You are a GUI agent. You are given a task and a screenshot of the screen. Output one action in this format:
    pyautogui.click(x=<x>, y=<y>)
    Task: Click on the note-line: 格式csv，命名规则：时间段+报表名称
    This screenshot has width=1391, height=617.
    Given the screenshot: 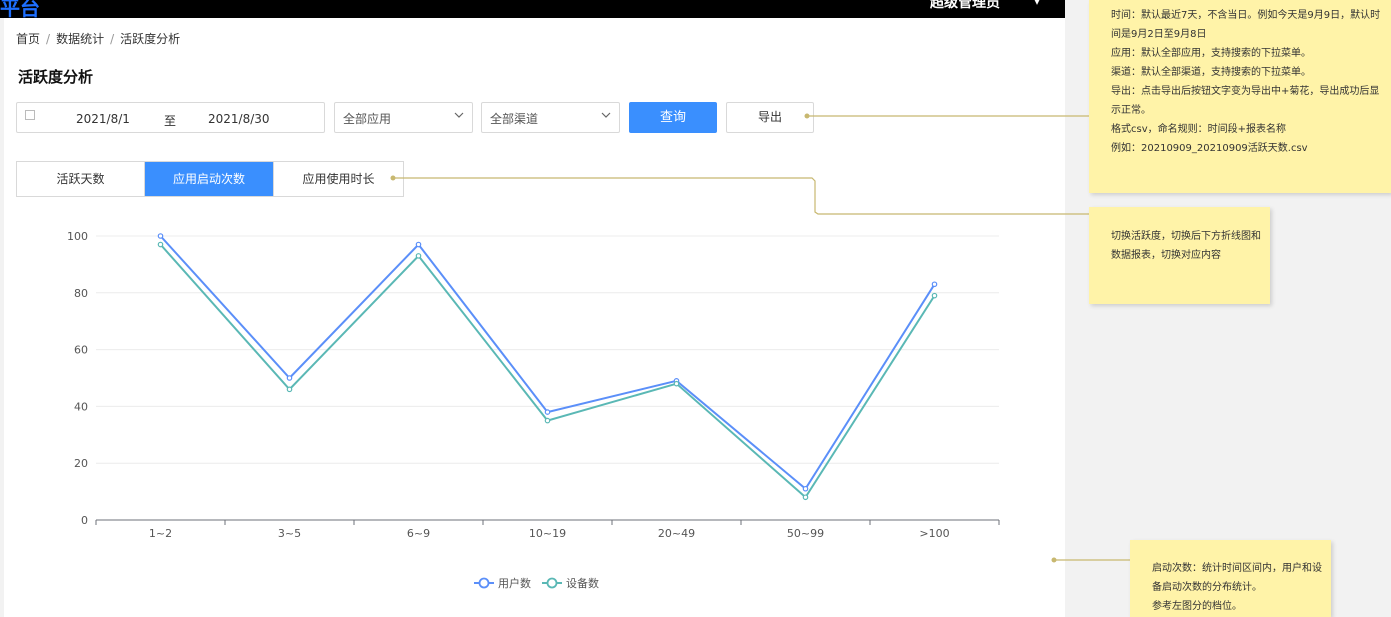 What is the action you would take?
    pyautogui.click(x=1199, y=129)
    